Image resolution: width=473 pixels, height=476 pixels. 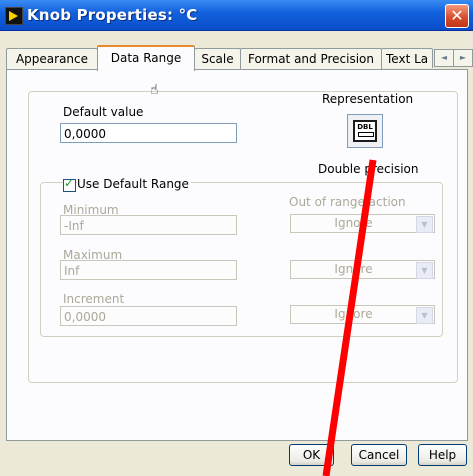 What do you see at coordinates (14, 16) in the screenshot?
I see `labview-app-icon` at bounding box center [14, 16].